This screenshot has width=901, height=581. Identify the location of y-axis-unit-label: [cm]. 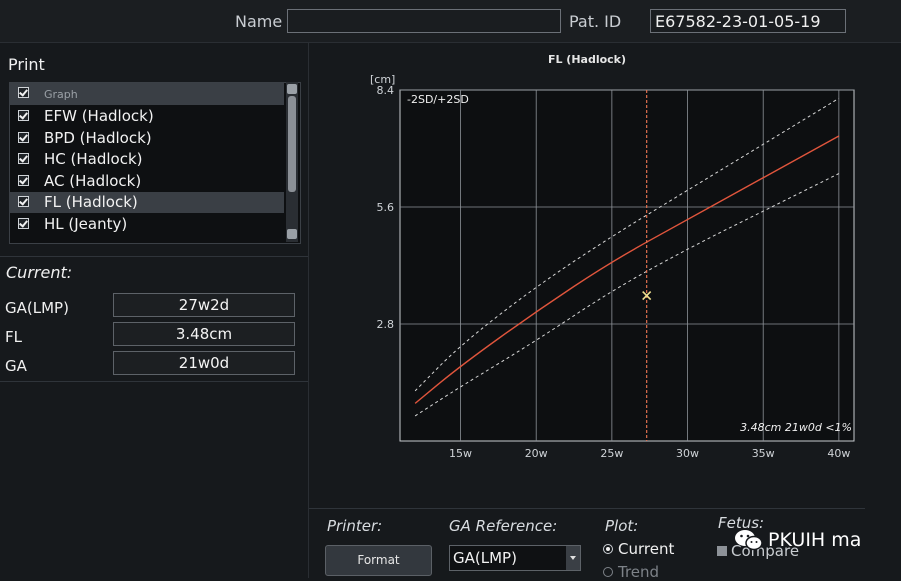
(382, 79).